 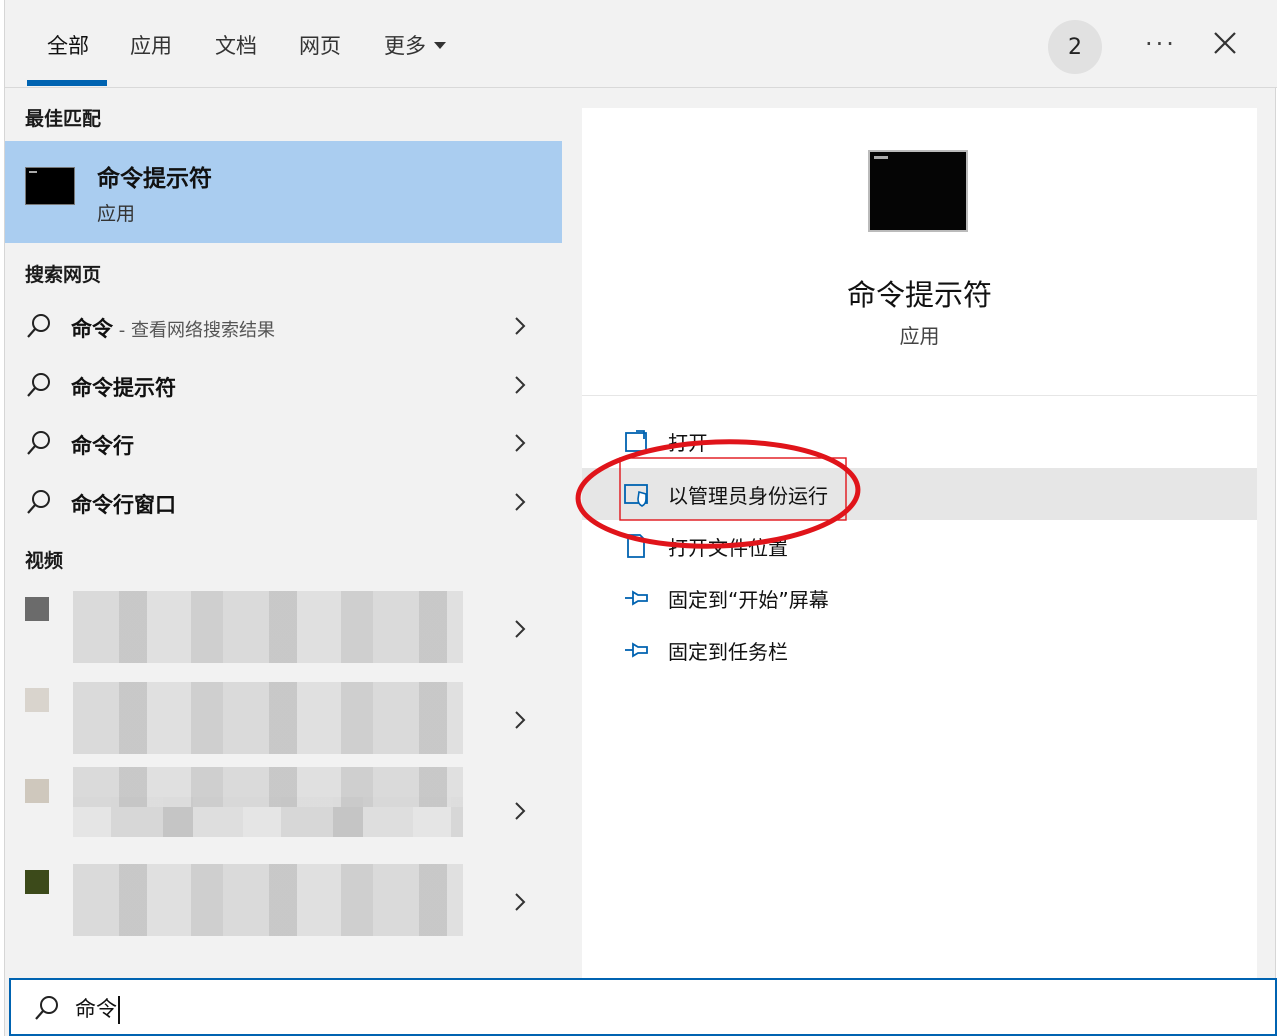 What do you see at coordinates (919, 295) in the screenshot?
I see `app-title: 命令提示符` at bounding box center [919, 295].